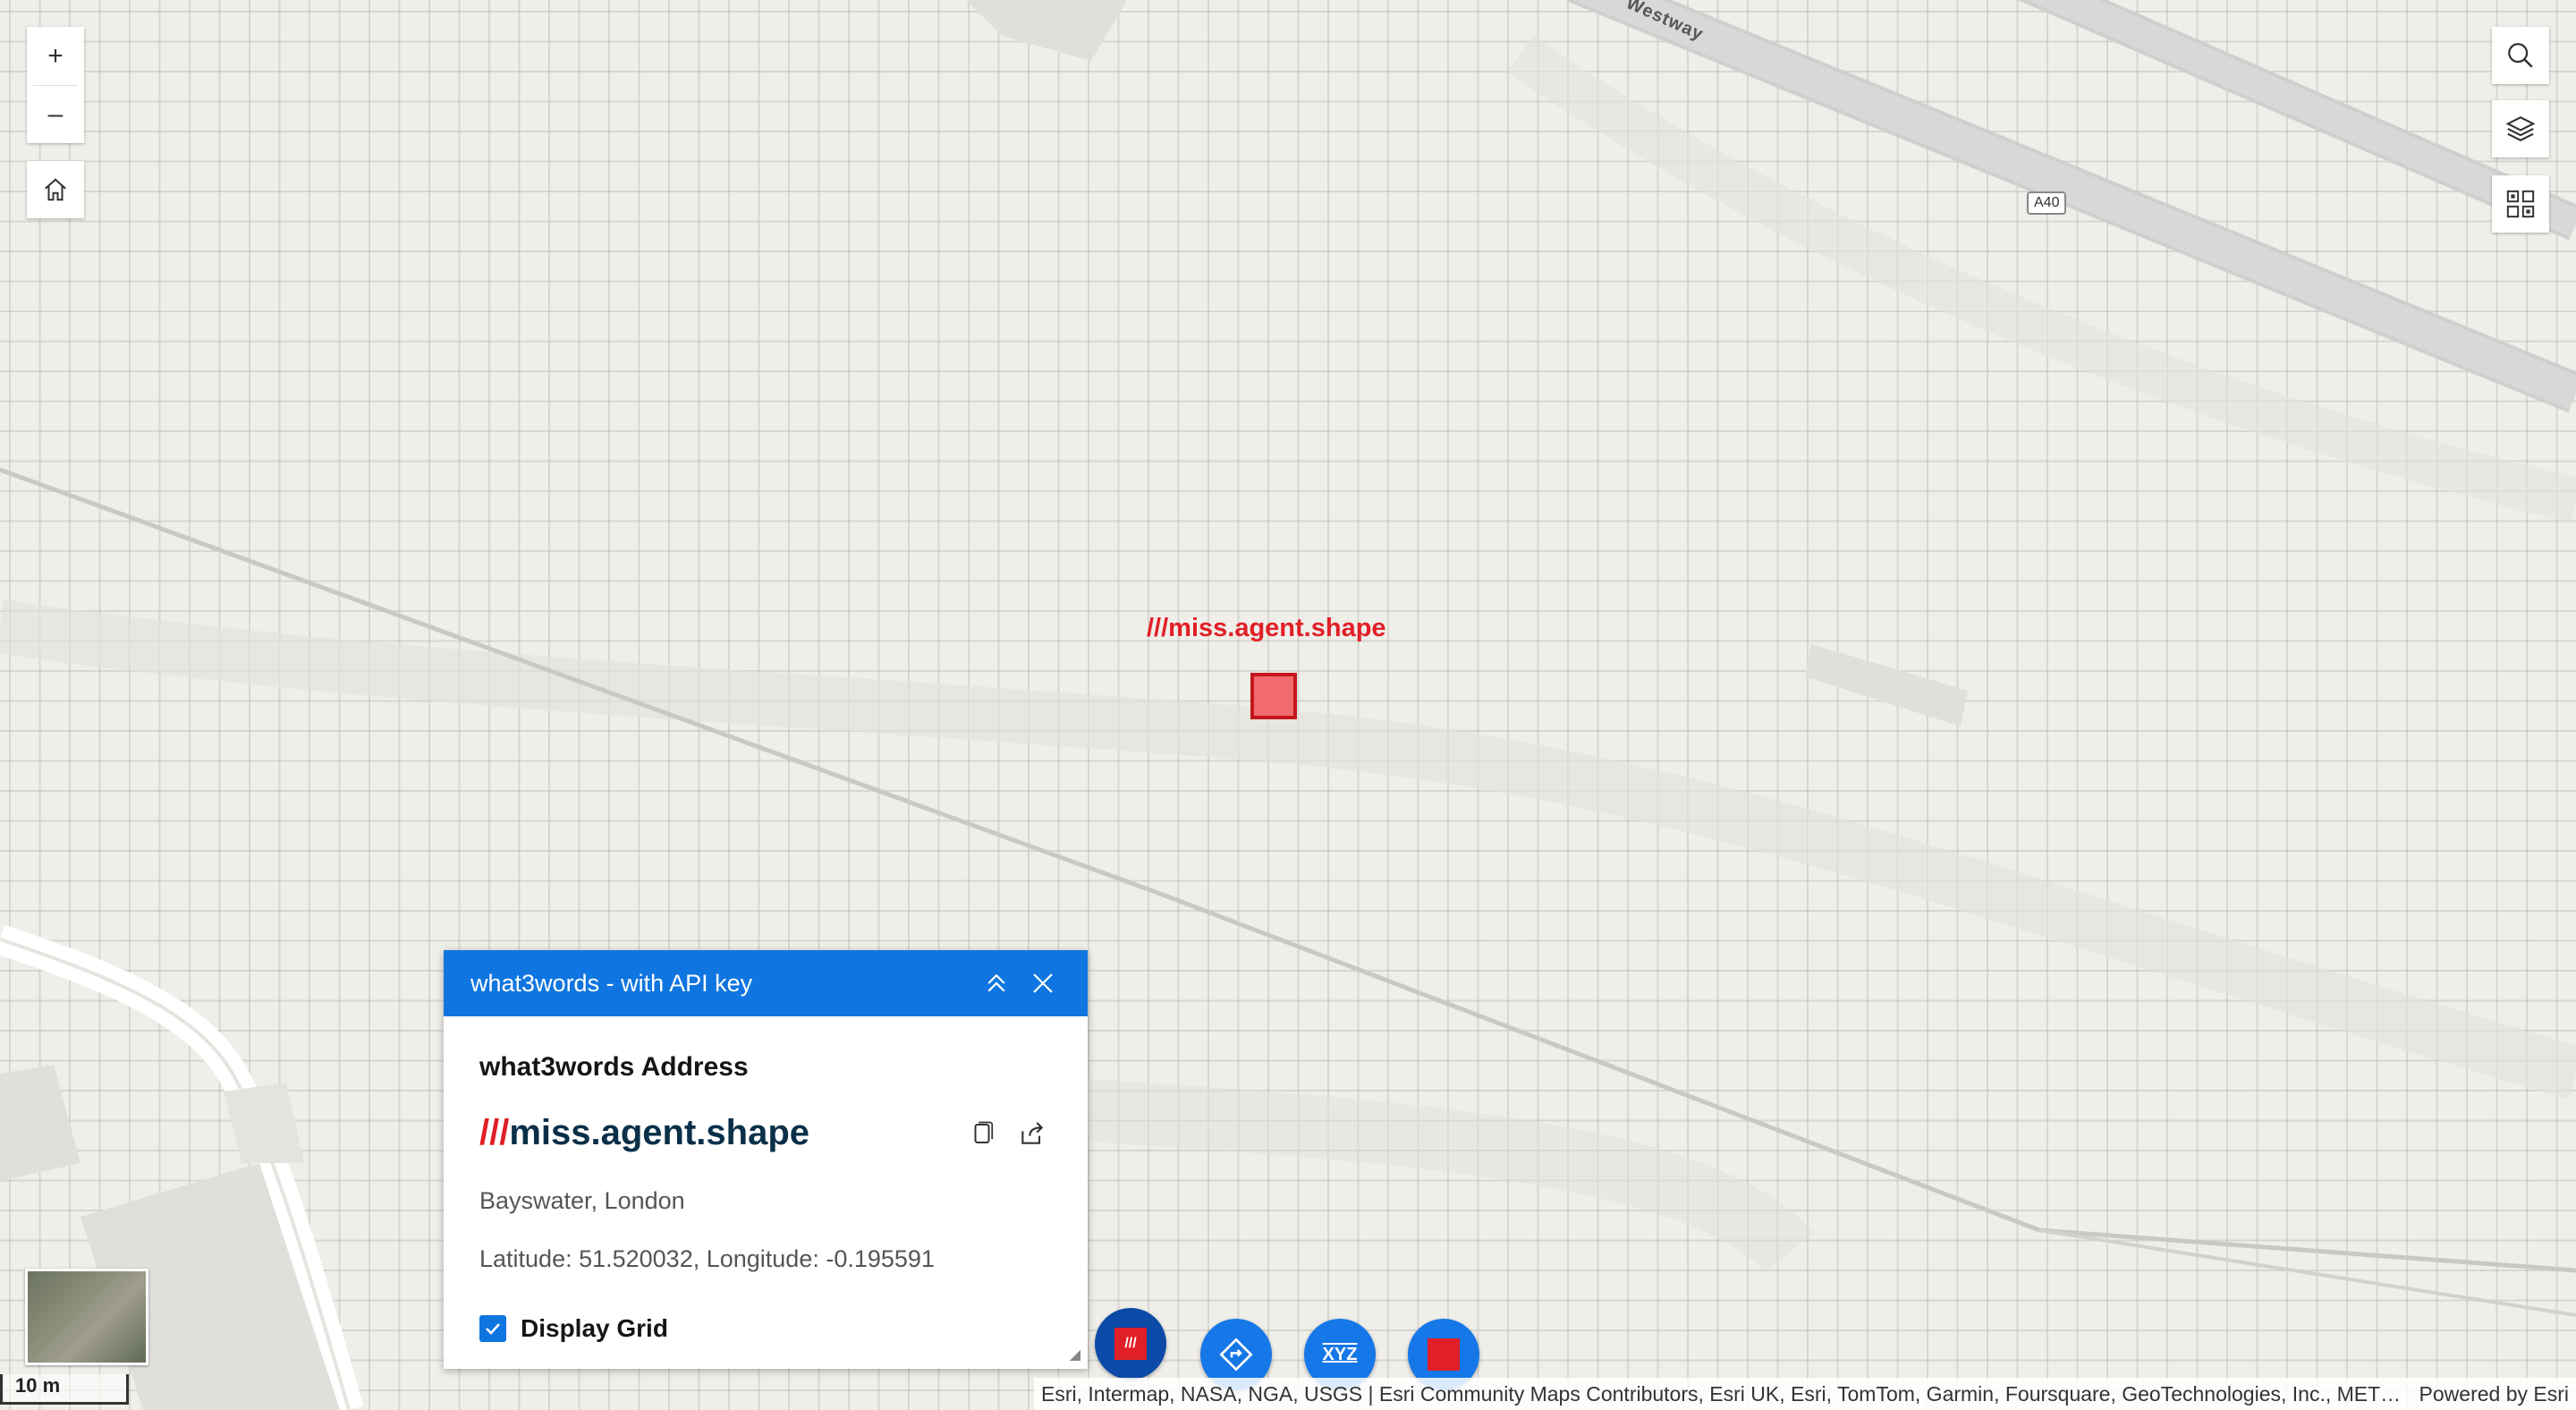 The image size is (2576, 1410). I want to click on checkmark-icon, so click(493, 1329).